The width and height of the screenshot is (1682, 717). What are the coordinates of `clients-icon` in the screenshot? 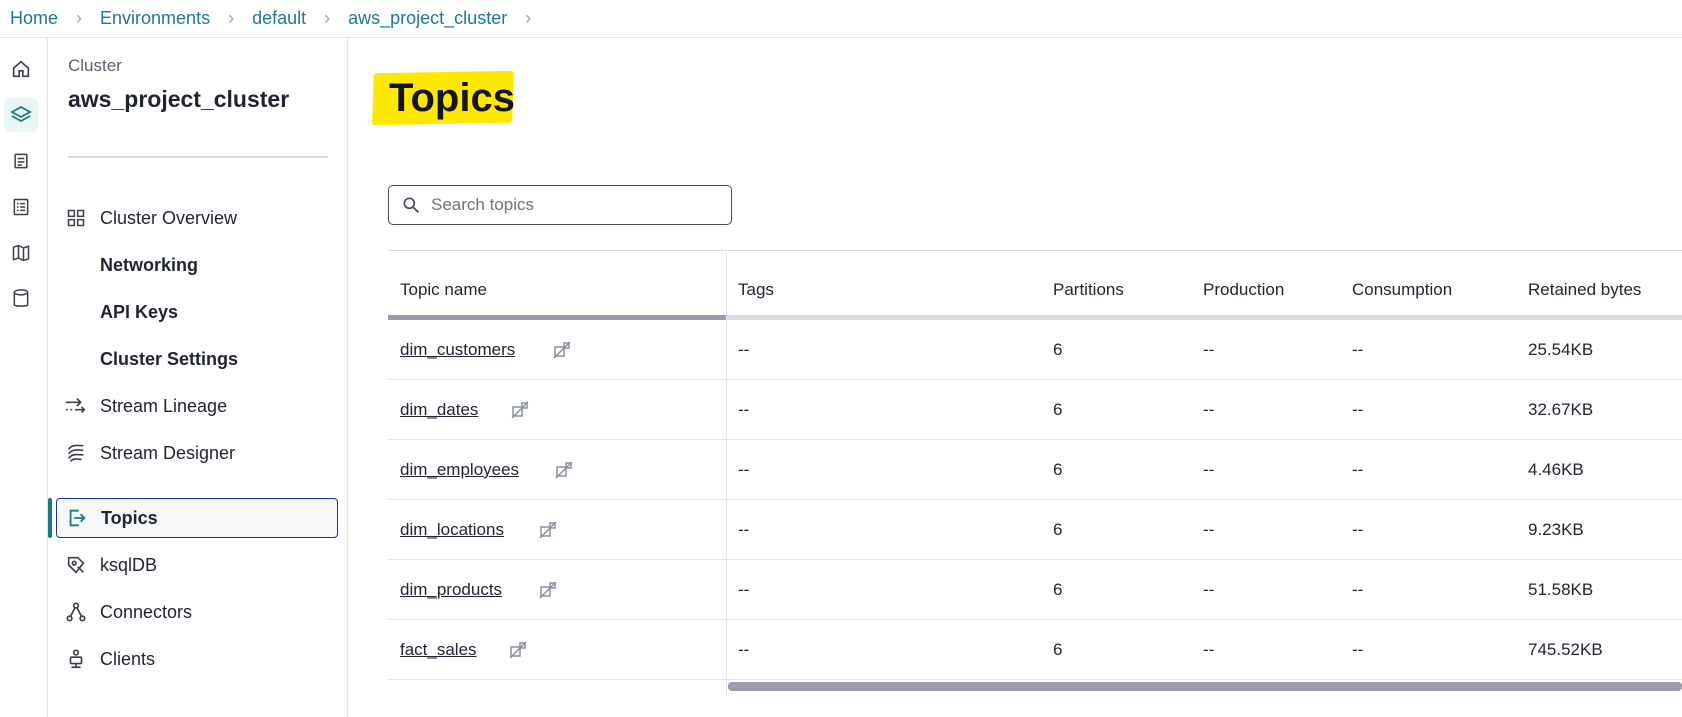 It's located at (76, 659).